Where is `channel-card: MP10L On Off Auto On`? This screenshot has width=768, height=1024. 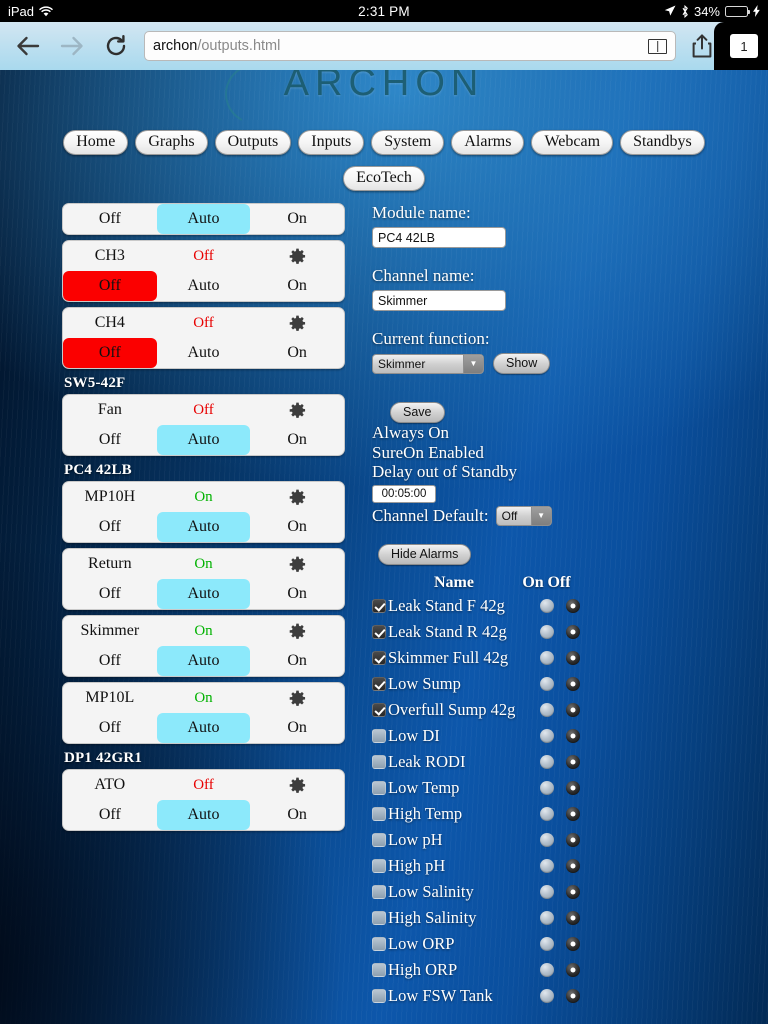
channel-card: MP10L On Off Auto On is located at coordinates (203, 713).